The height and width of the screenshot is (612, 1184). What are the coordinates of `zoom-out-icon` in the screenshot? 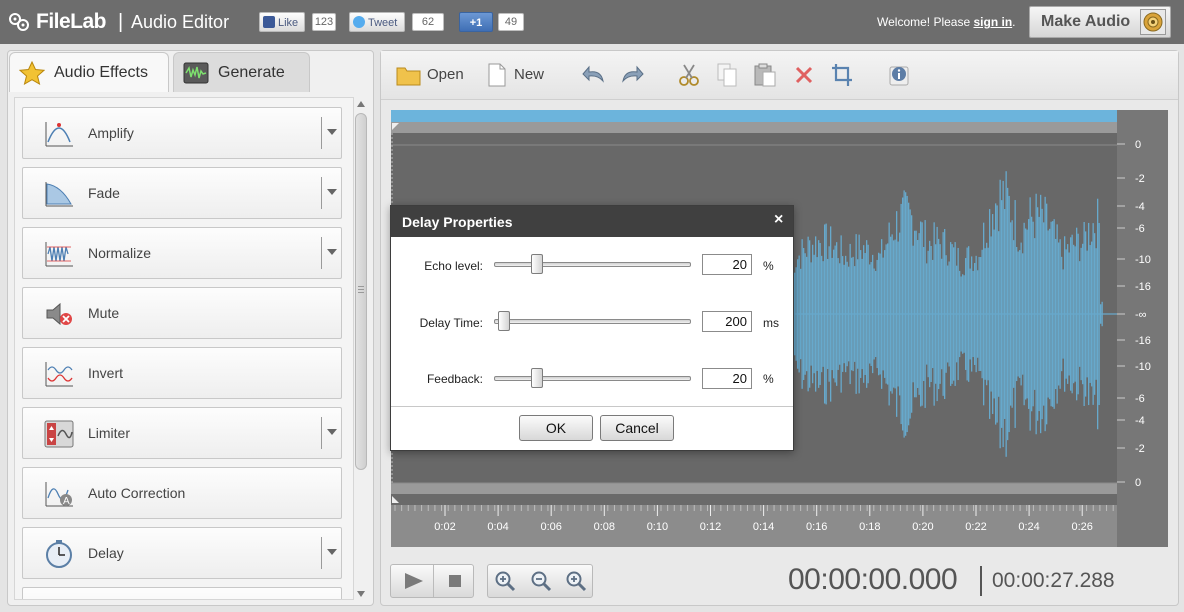 It's located at (541, 581).